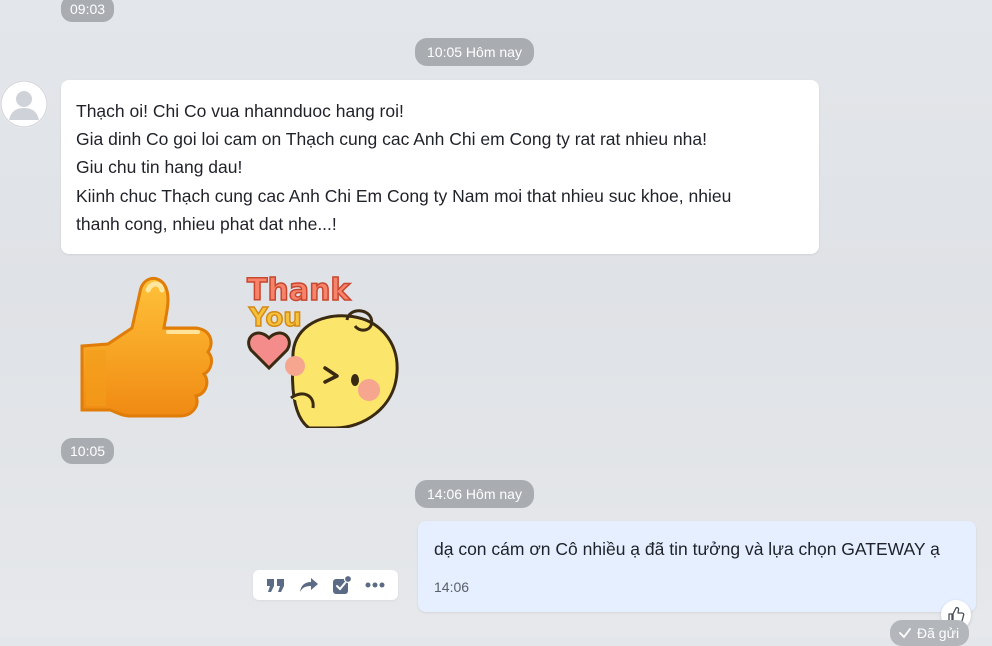 This screenshot has width=992, height=646. I want to click on sticker-you-text: You, so click(275, 318).